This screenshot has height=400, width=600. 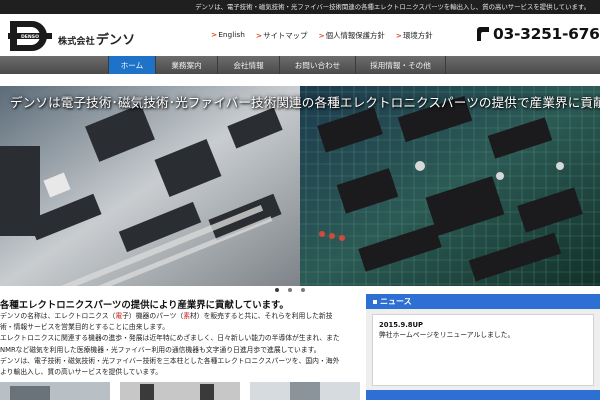 What do you see at coordinates (447, 335) in the screenshot?
I see `news-text: 弊社ホームページをリニューアルしました。` at bounding box center [447, 335].